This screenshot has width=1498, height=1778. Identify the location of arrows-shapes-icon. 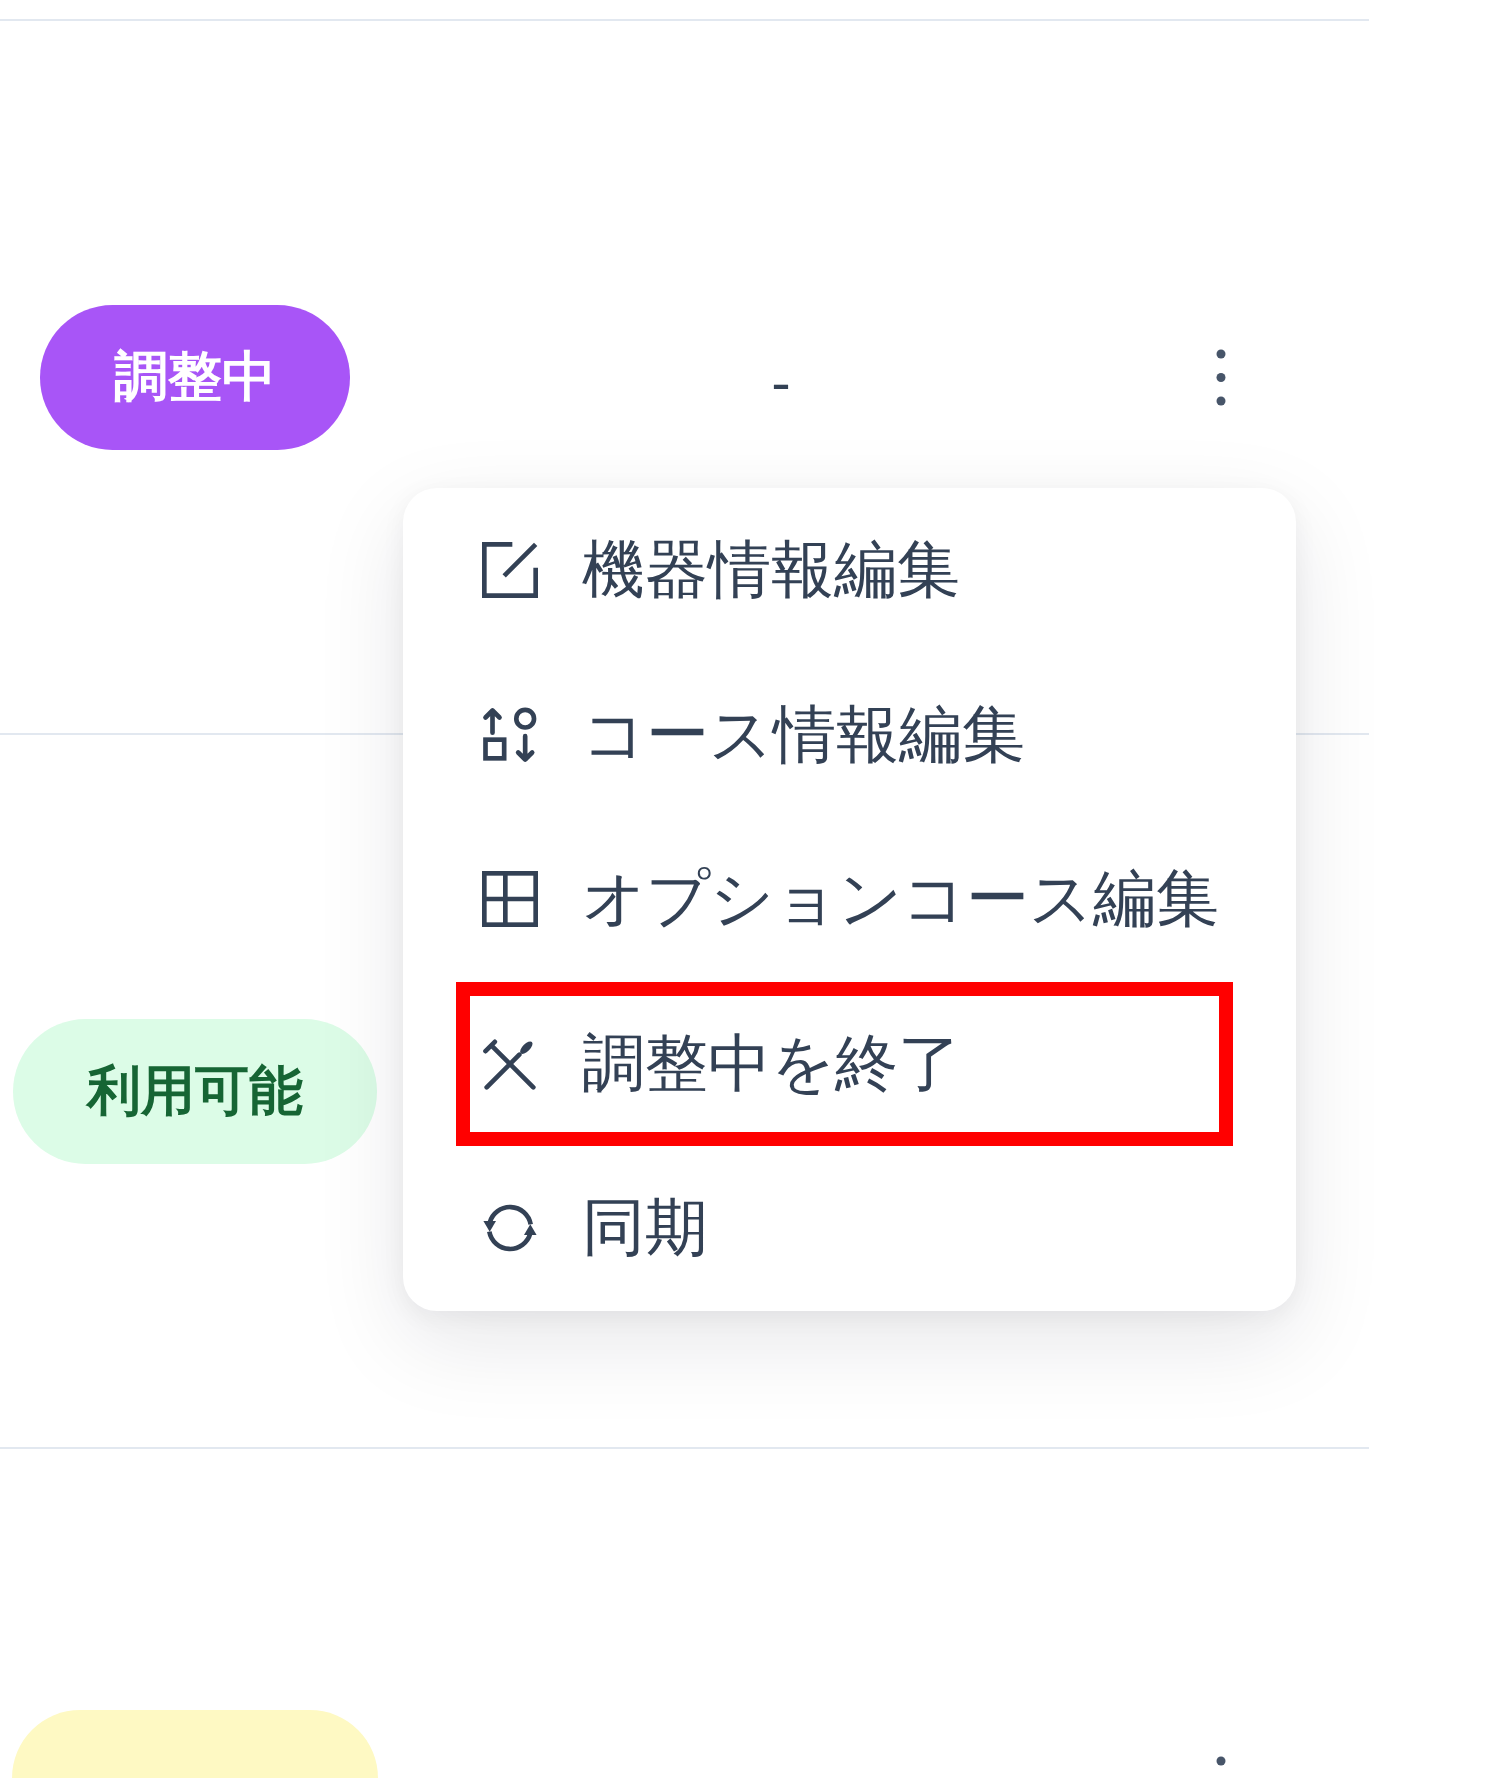
(510, 734).